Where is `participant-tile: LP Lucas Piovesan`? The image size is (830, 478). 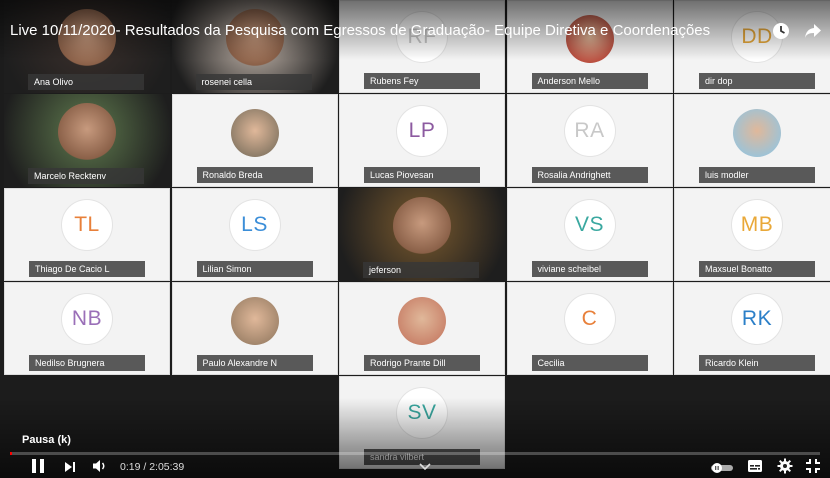
participant-tile: LP Lucas Piovesan is located at coordinates (422, 140).